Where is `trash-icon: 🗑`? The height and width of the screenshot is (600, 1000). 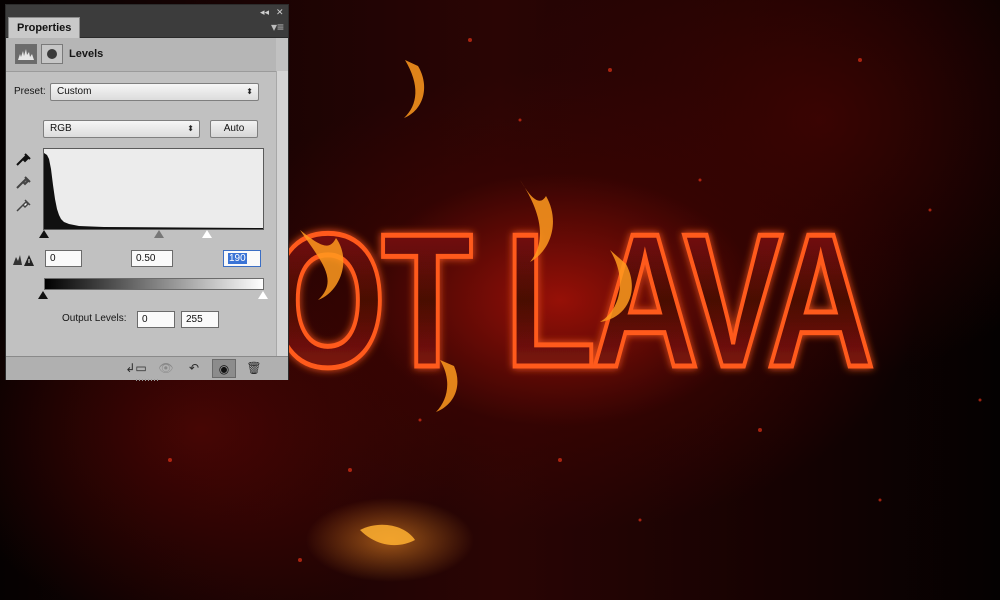 trash-icon: 🗑 is located at coordinates (254, 368).